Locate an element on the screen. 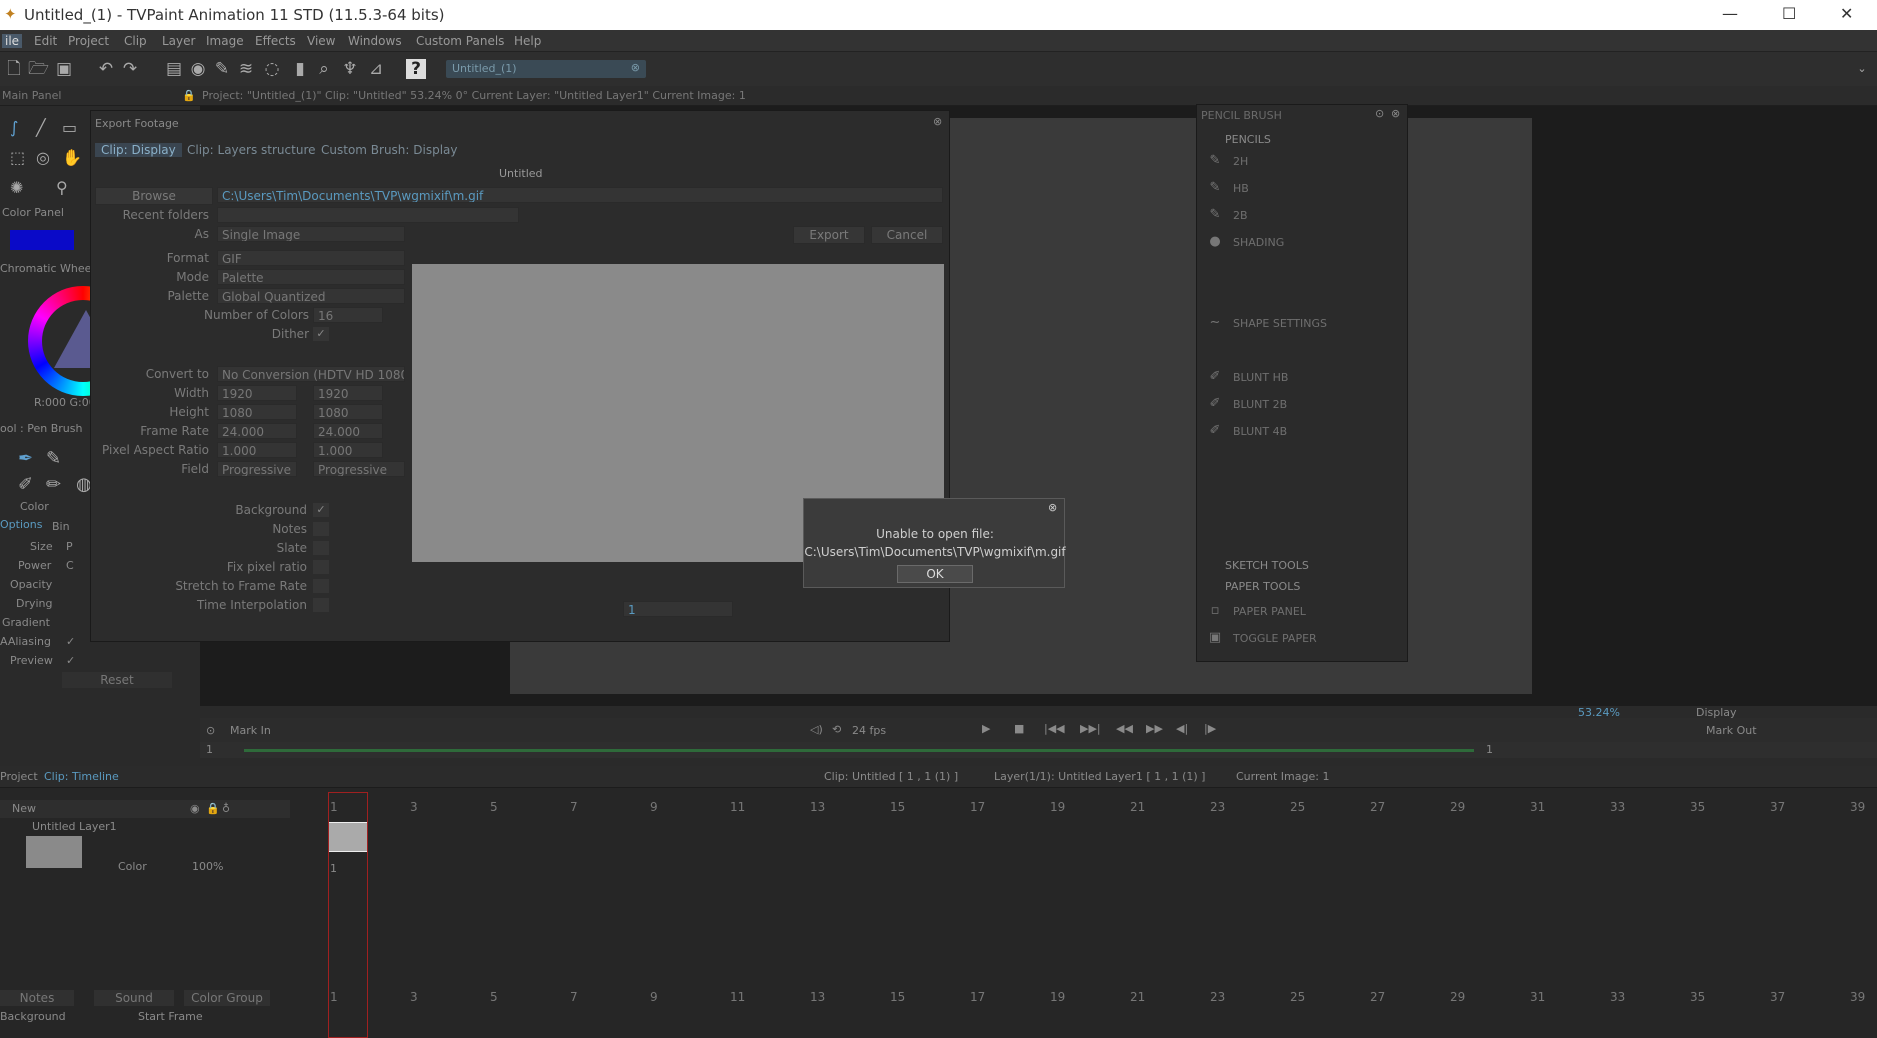  display-select: Display is located at coordinates (1716, 712).